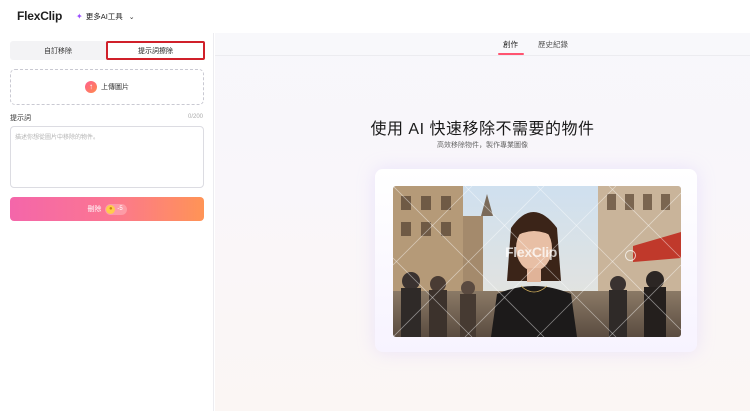 The width and height of the screenshot is (750, 411). Describe the element at coordinates (482, 44) in the screenshot. I see `main-tabs: 創作 歷史紀錄` at that location.